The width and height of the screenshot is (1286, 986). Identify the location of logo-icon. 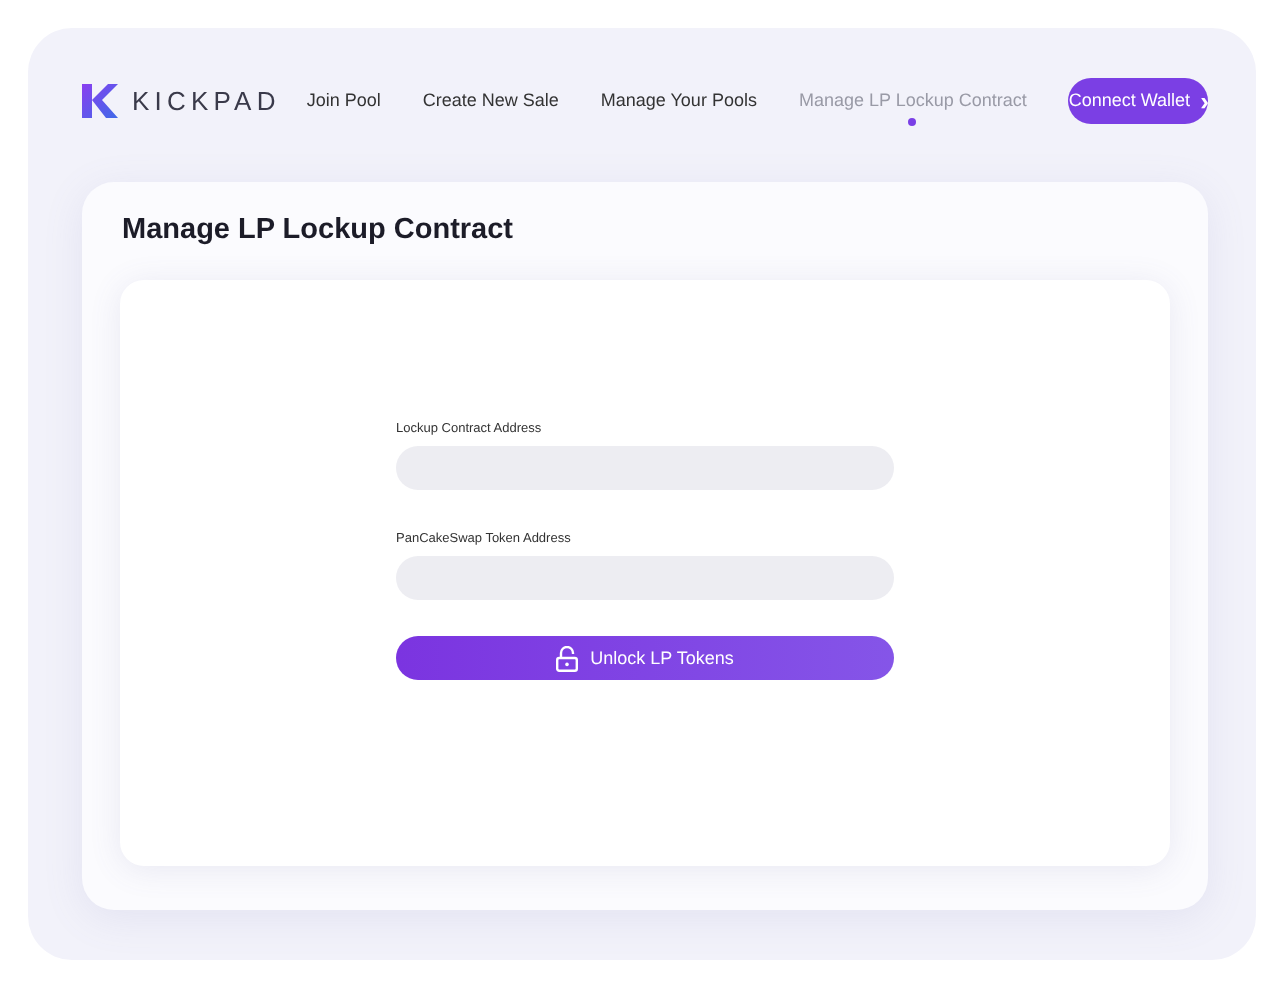
(100, 100).